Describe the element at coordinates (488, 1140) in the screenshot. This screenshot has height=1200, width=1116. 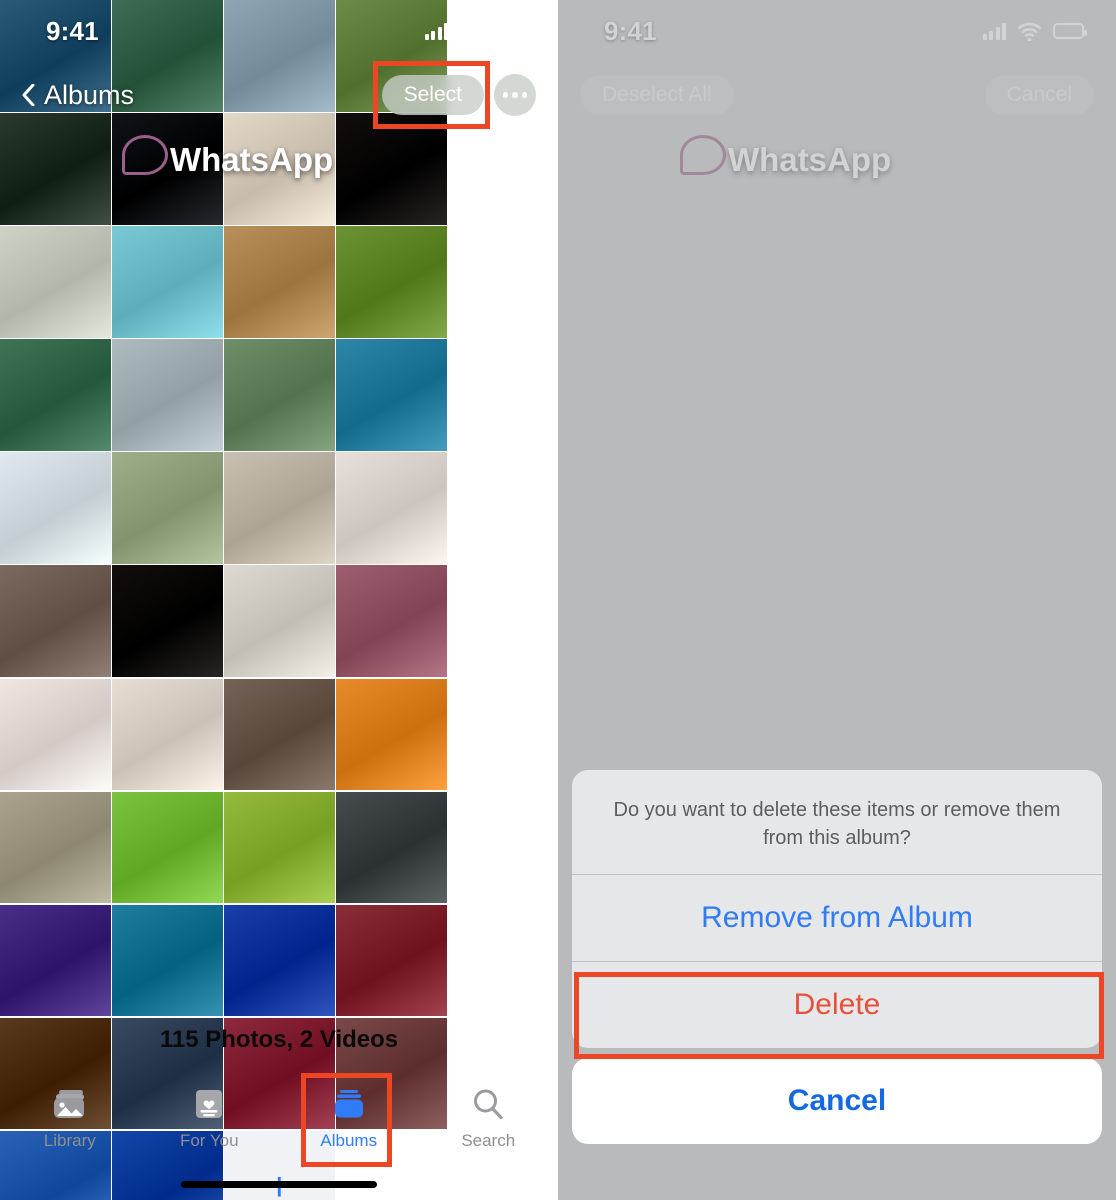
I see `tab-search-label: Search` at that location.